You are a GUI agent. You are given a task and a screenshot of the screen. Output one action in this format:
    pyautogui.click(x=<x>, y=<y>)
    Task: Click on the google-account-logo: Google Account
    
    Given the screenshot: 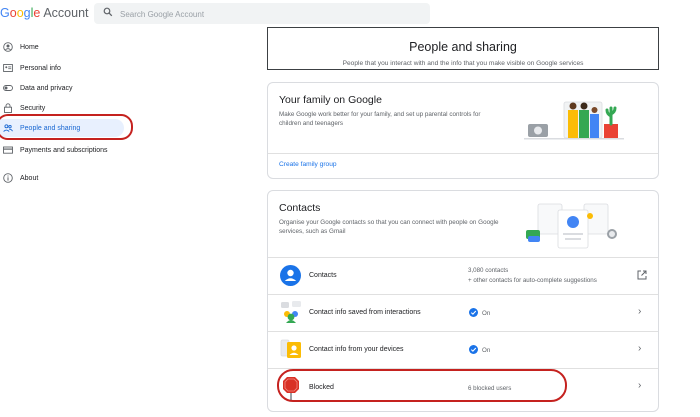 What is the action you would take?
    pyautogui.click(x=44, y=13)
    